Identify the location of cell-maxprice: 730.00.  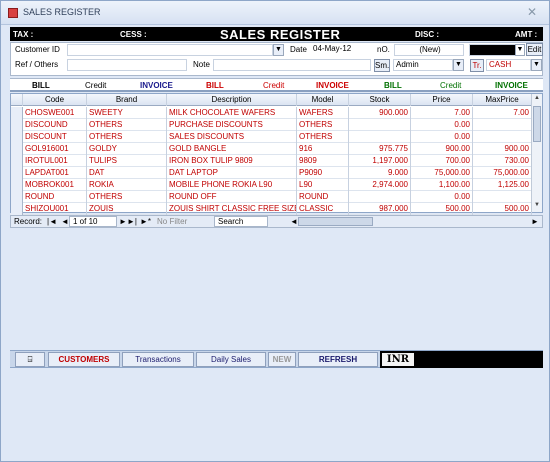
(502, 161).